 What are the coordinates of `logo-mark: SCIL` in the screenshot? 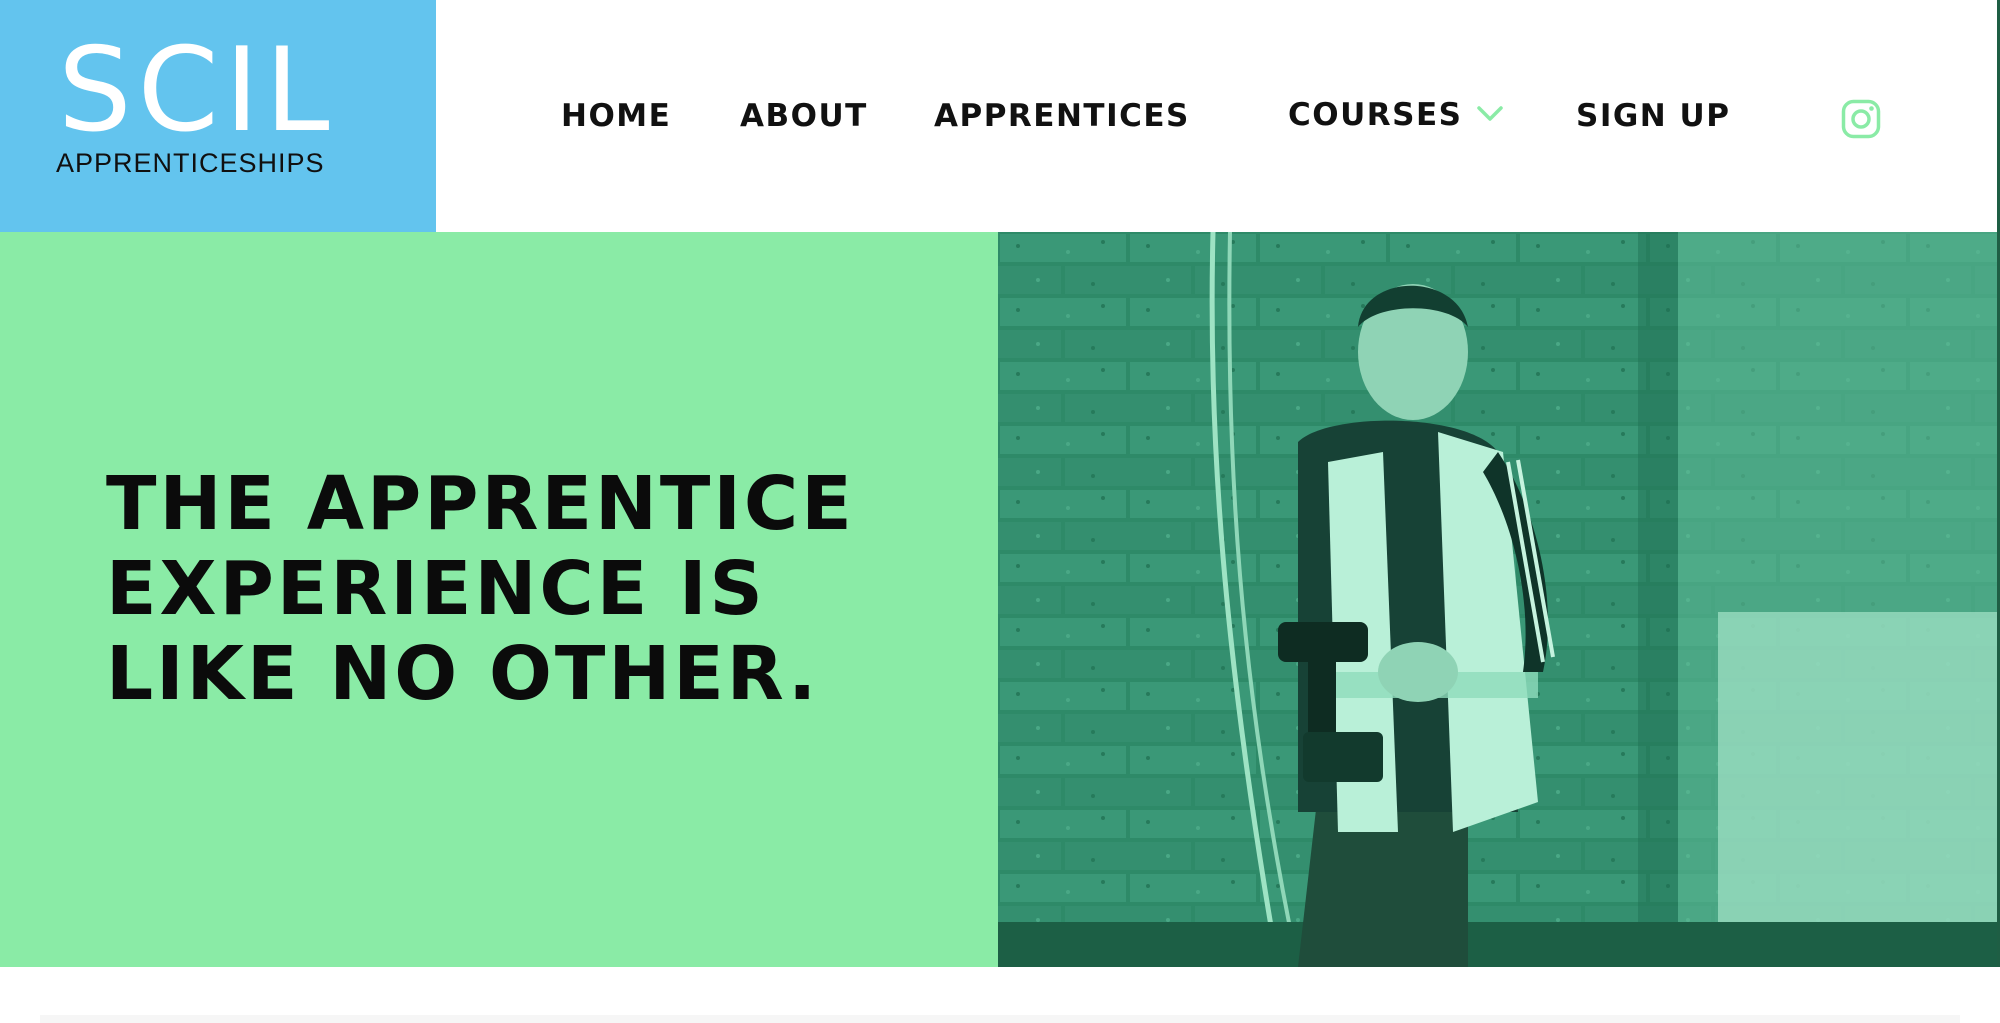 It's located at (197, 90).